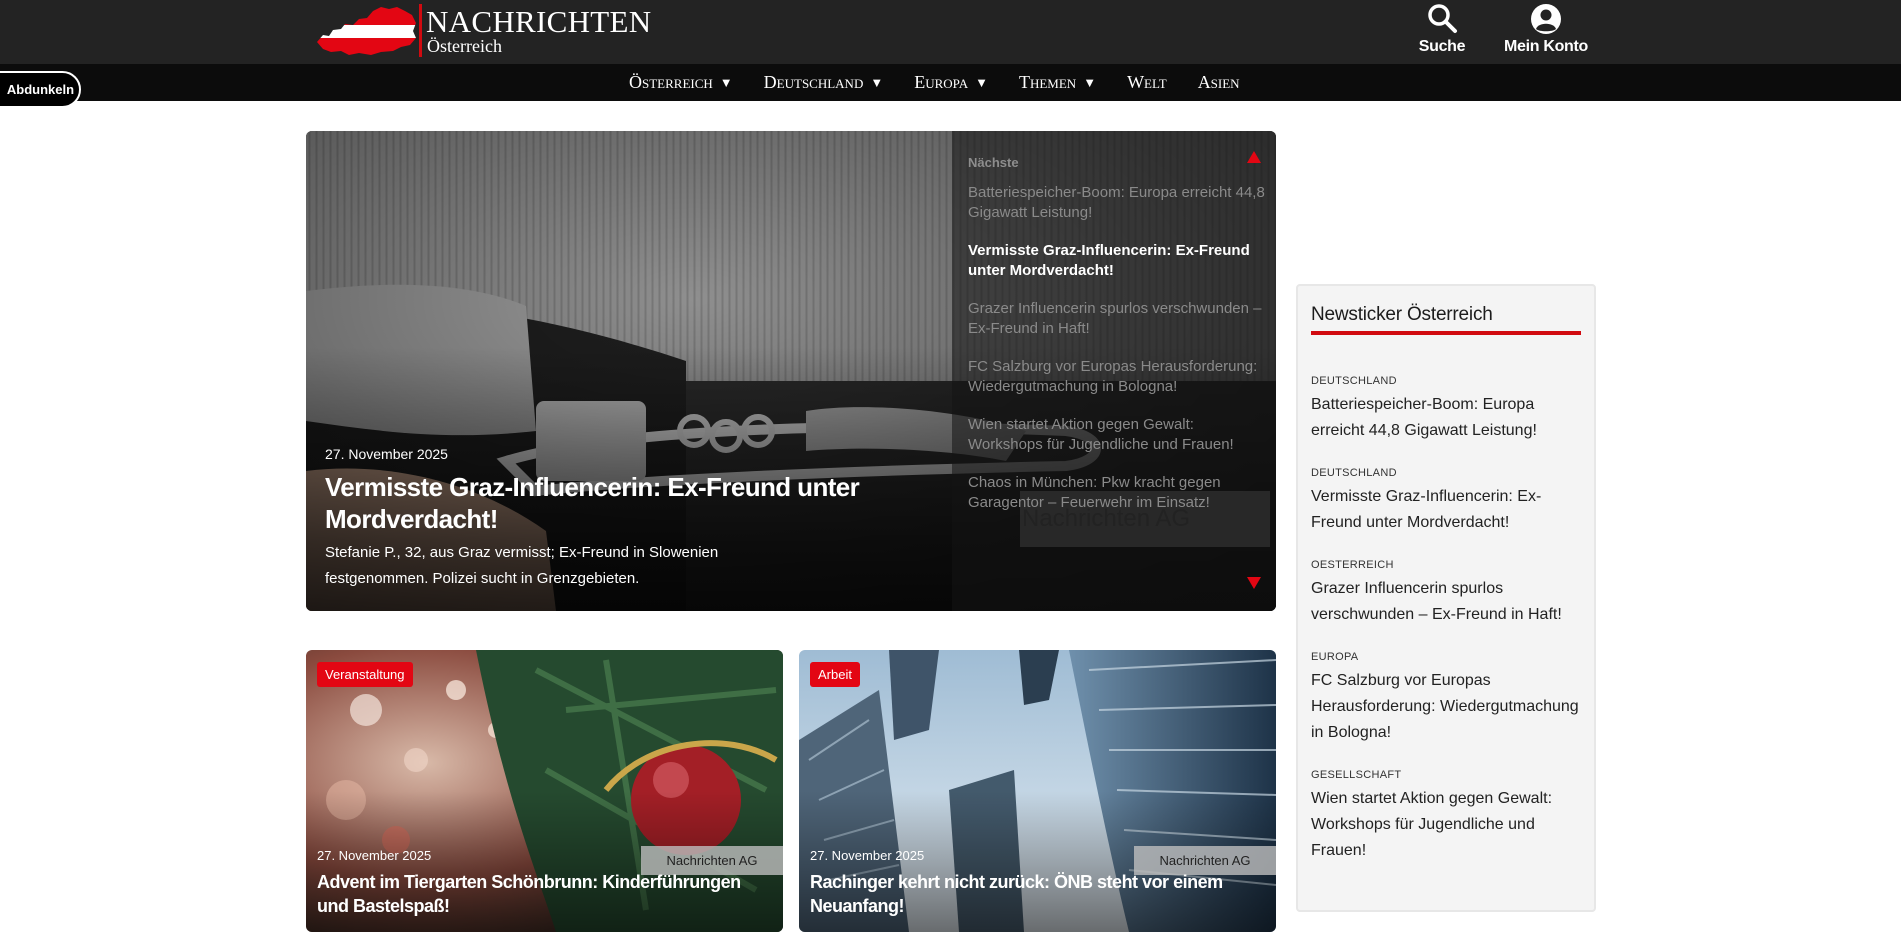 The width and height of the screenshot is (1901, 950). I want to click on search-label: Suche, so click(1442, 46).